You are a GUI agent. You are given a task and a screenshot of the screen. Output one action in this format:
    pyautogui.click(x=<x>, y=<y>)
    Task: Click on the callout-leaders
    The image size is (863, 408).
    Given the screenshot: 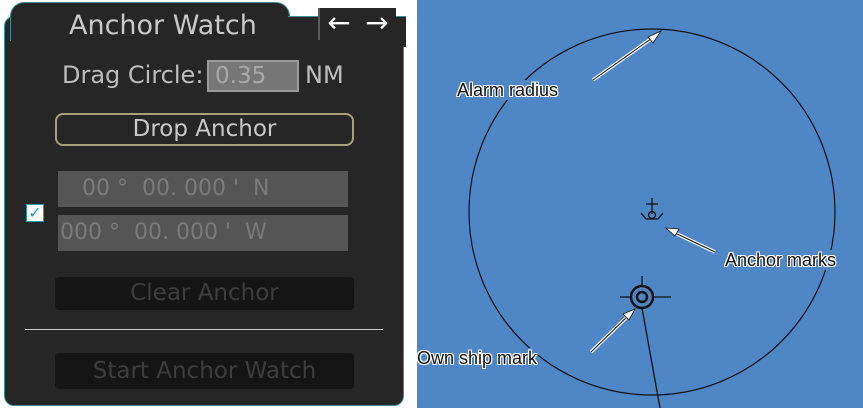 What is the action you would take?
    pyautogui.click(x=652, y=192)
    